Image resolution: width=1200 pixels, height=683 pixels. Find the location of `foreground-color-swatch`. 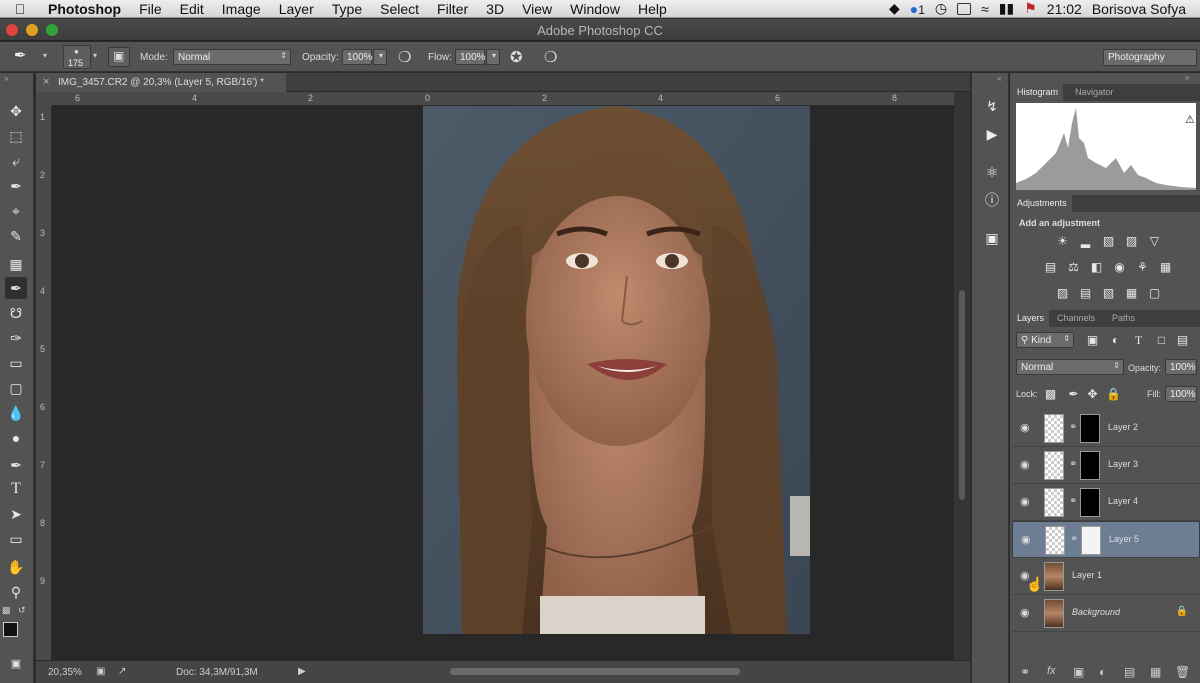

foreground-color-swatch is located at coordinates (10, 629).